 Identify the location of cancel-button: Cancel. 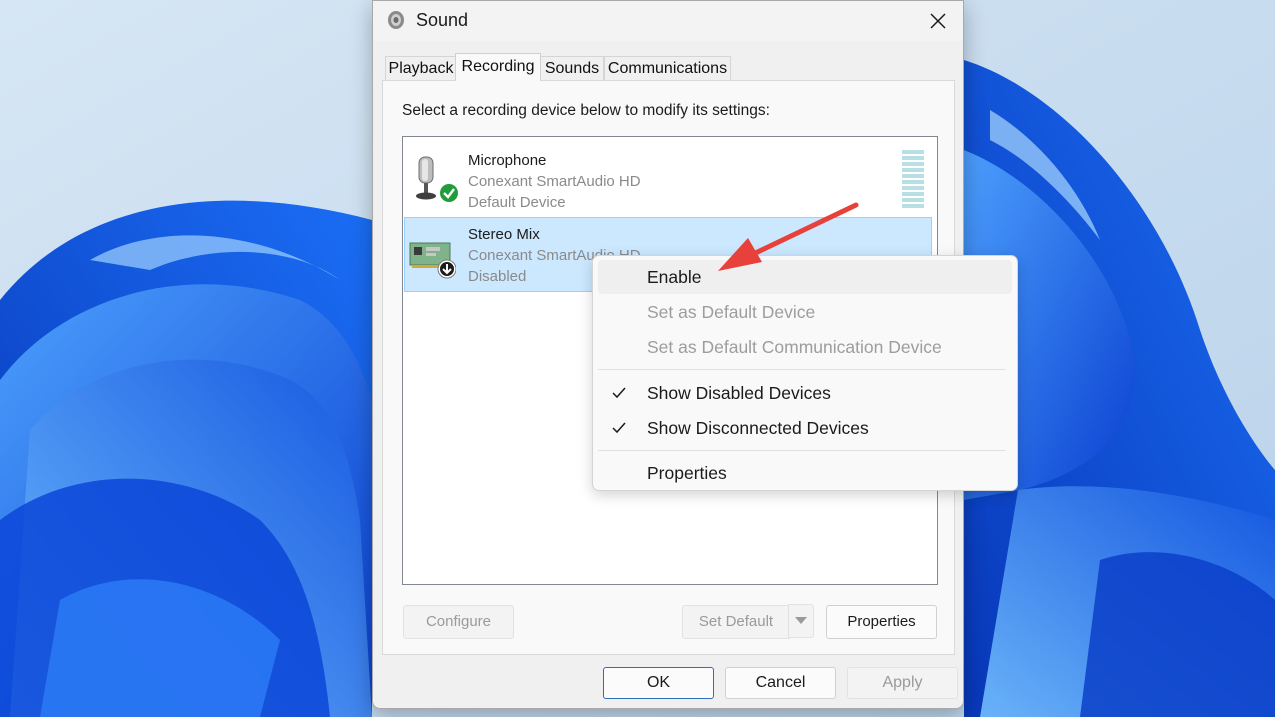
(780, 683).